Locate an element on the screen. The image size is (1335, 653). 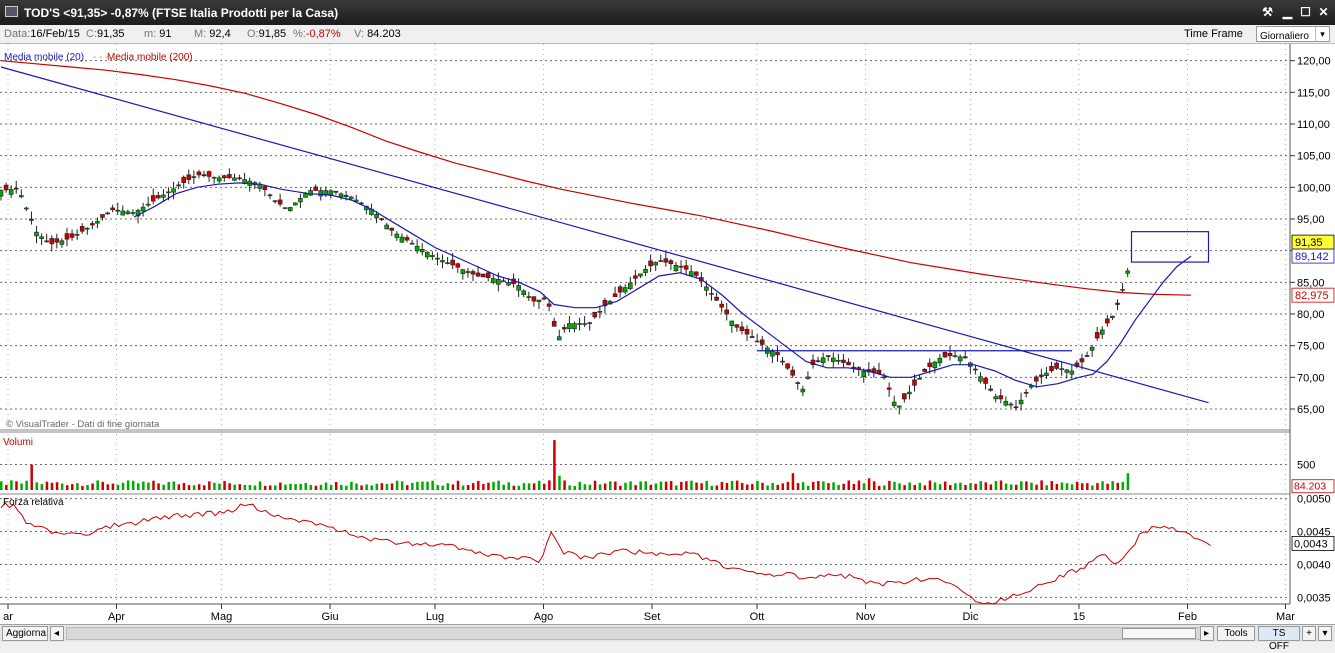
volume-title: Volumi is located at coordinates (18, 442).